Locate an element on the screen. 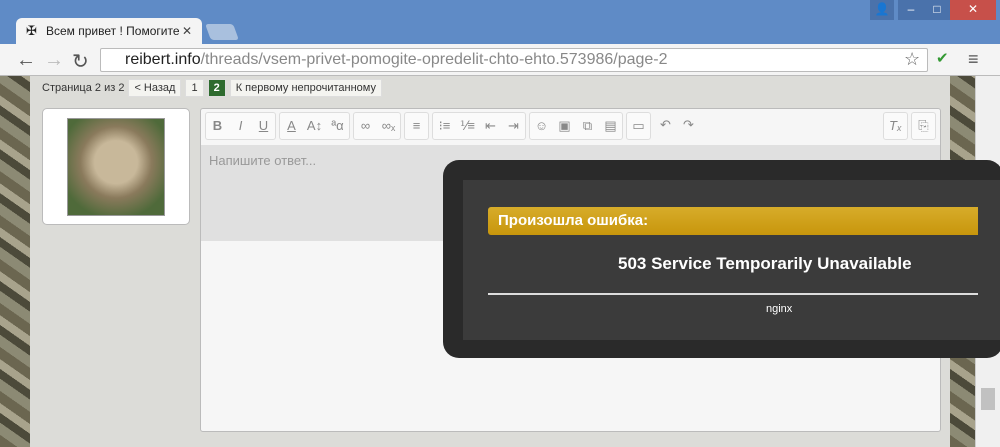 The image size is (1000, 447). extension-icon: ✔ is located at coordinates (942, 58).